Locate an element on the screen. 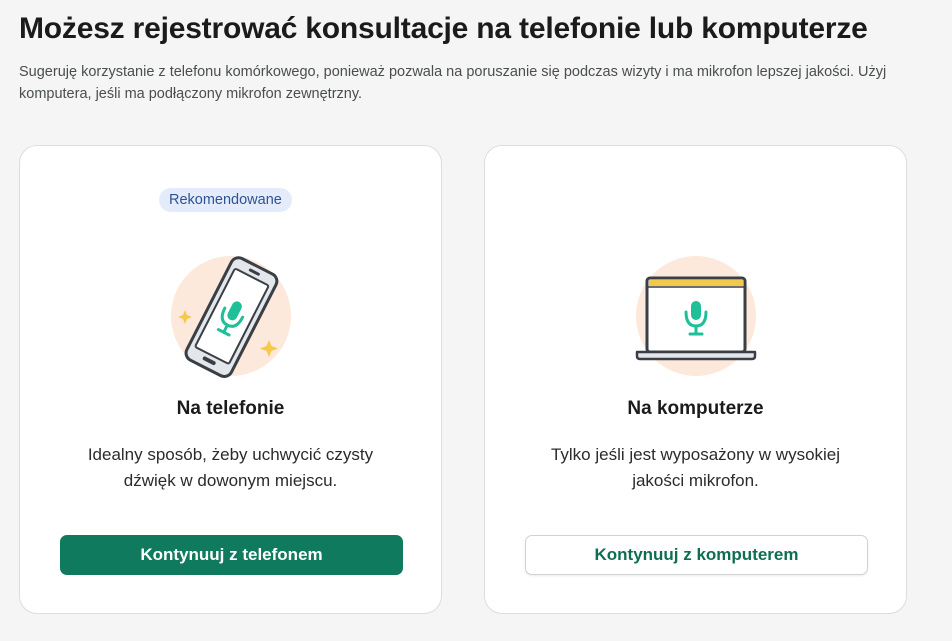 Image resolution: width=952 pixels, height=641 pixels. laptop-microphone-icon is located at coordinates (696, 316).